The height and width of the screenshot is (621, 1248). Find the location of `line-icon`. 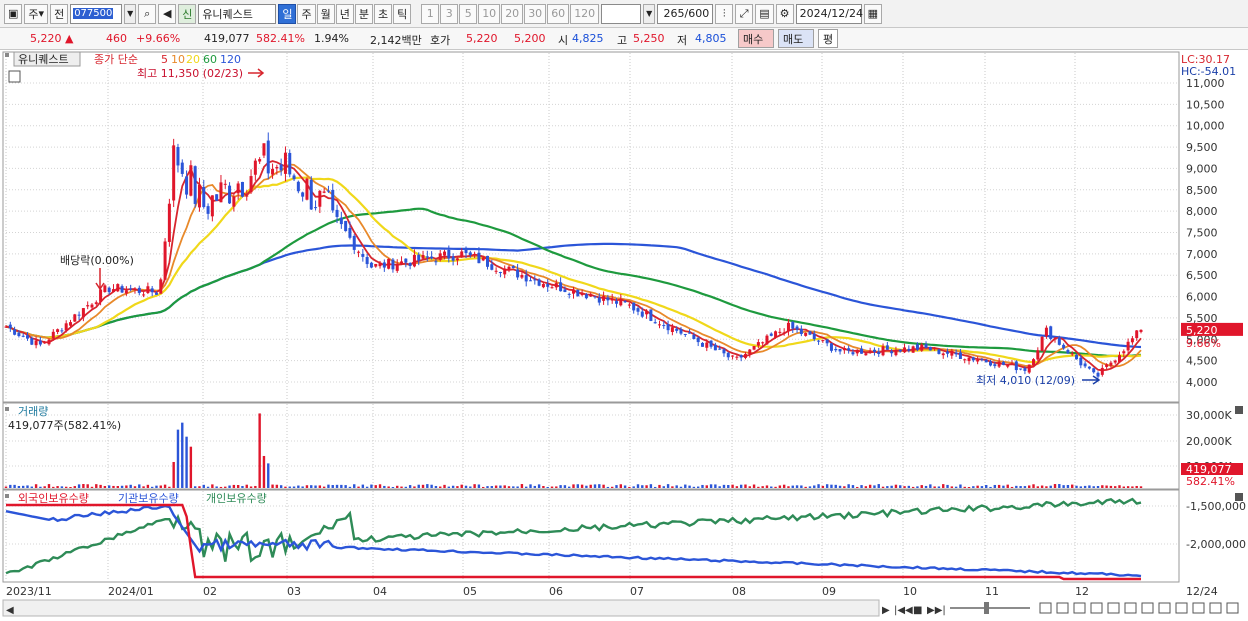

line-icon is located at coordinates (1130, 608).